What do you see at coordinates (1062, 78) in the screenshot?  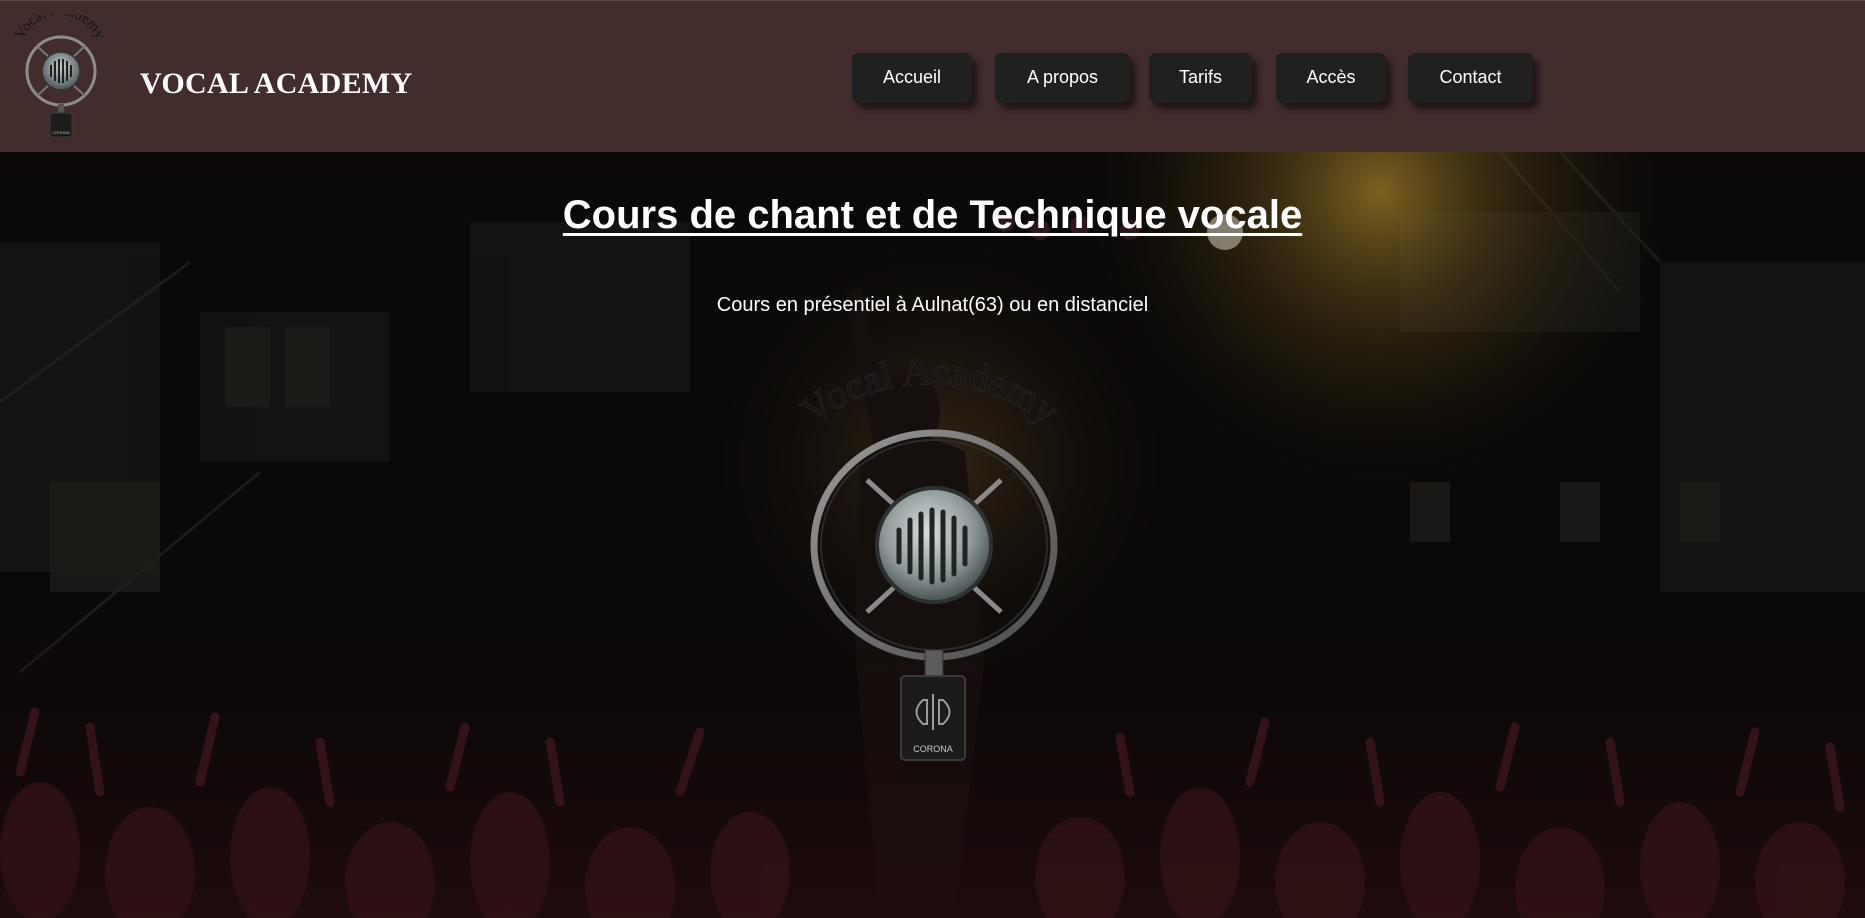 I see `nav-a-propos-button: A propos` at bounding box center [1062, 78].